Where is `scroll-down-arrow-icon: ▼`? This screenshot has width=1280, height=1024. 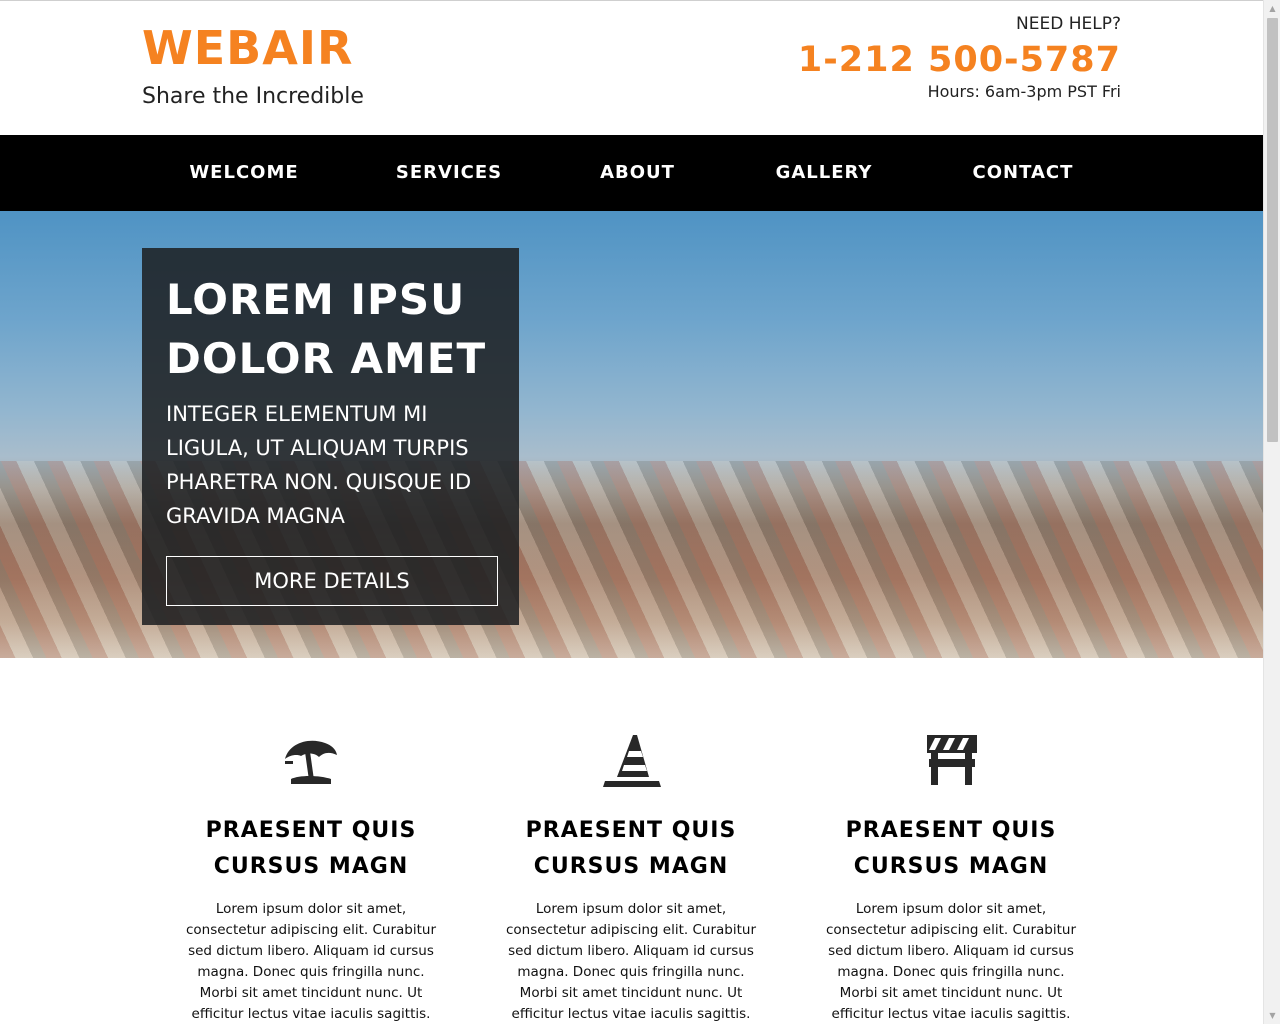 scroll-down-arrow-icon: ▼ is located at coordinates (1272, 1015).